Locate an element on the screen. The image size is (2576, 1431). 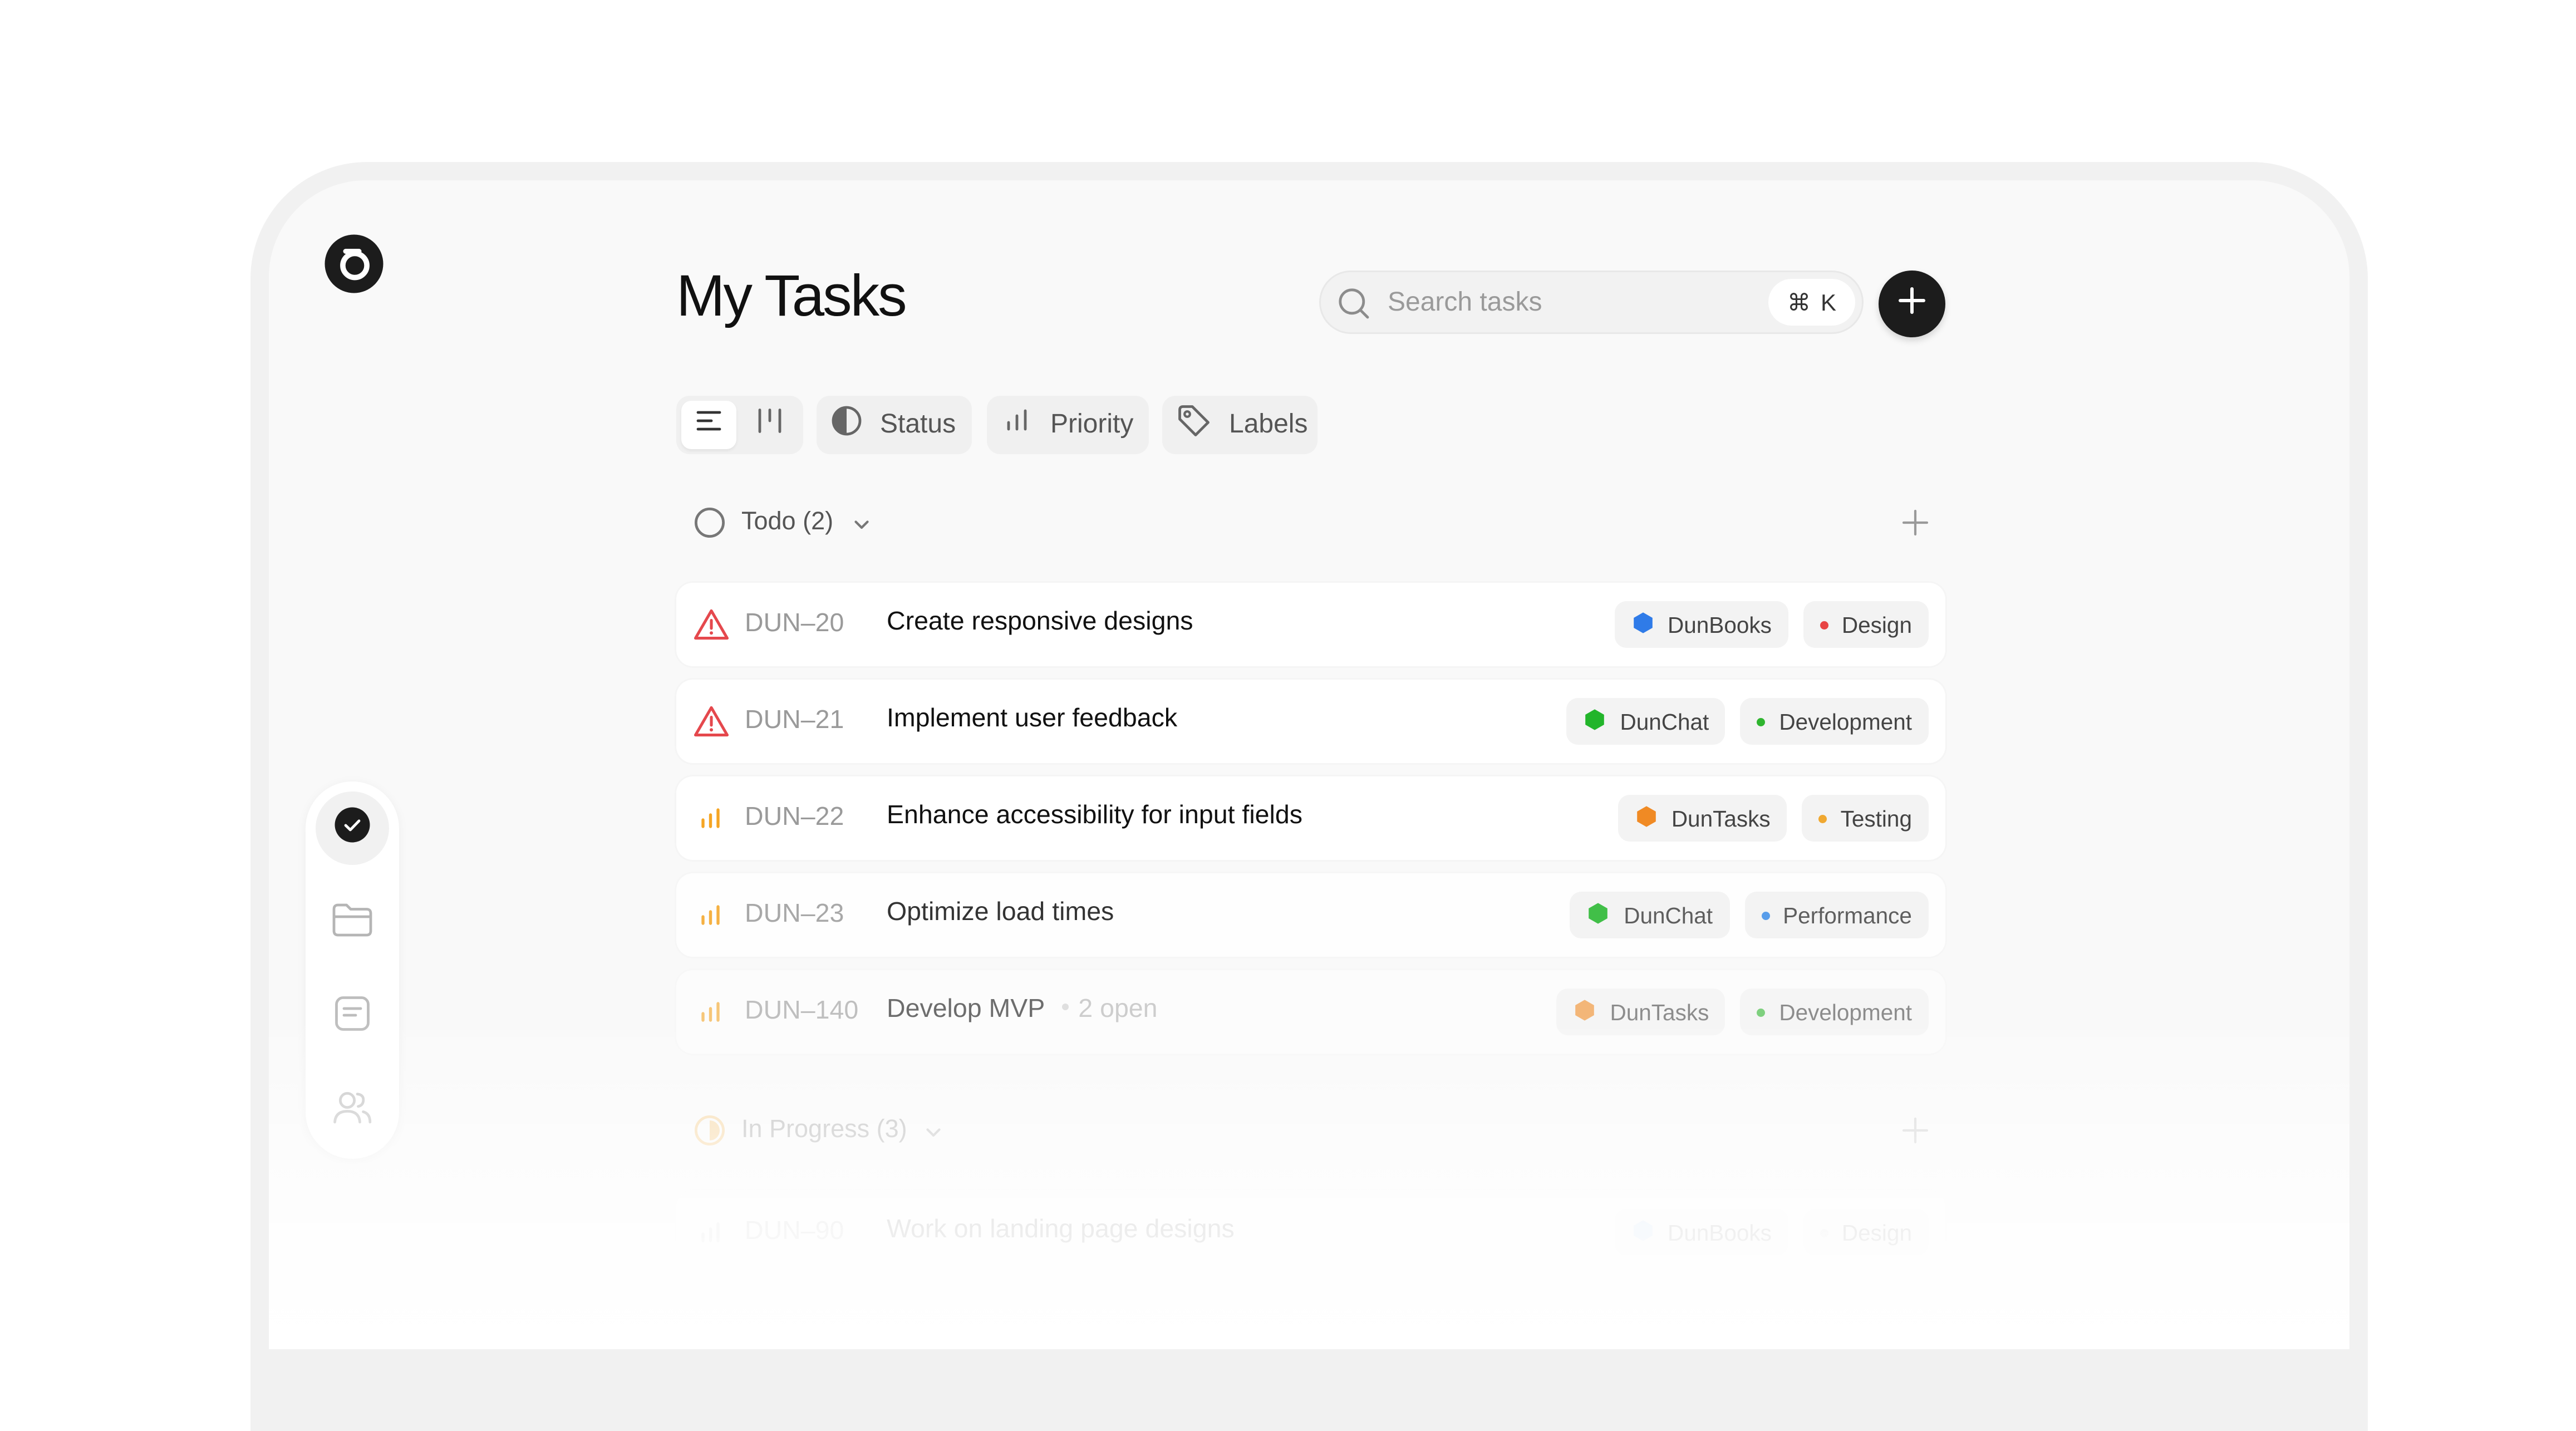
sidebar-item-team is located at coordinates (352, 1110).